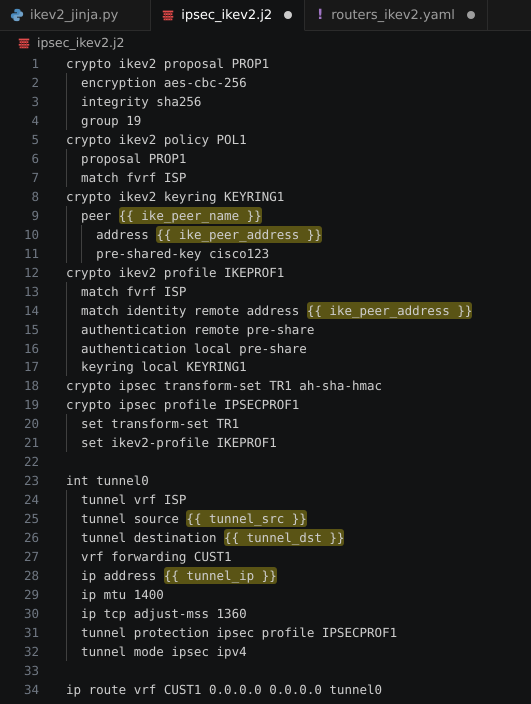 This screenshot has width=531, height=704. Describe the element at coordinates (30, 386) in the screenshot. I see `line-number: 18` at that location.